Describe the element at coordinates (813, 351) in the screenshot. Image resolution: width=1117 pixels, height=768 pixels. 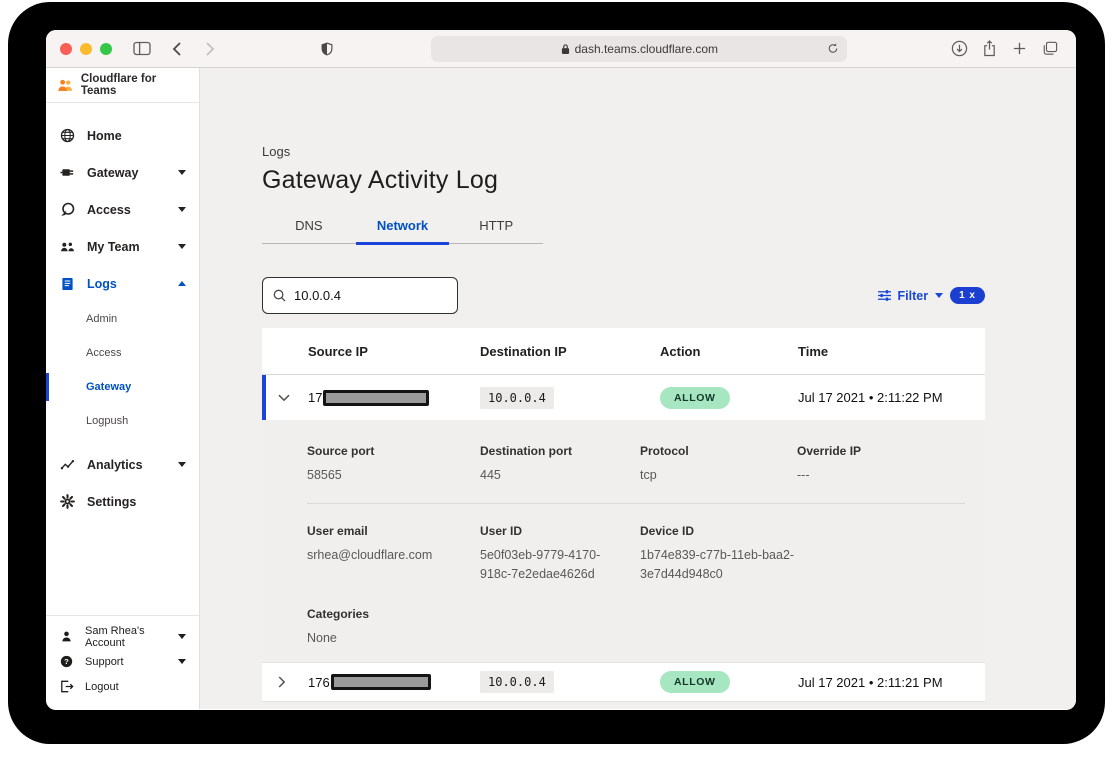
I see `column-header-time: Time` at that location.